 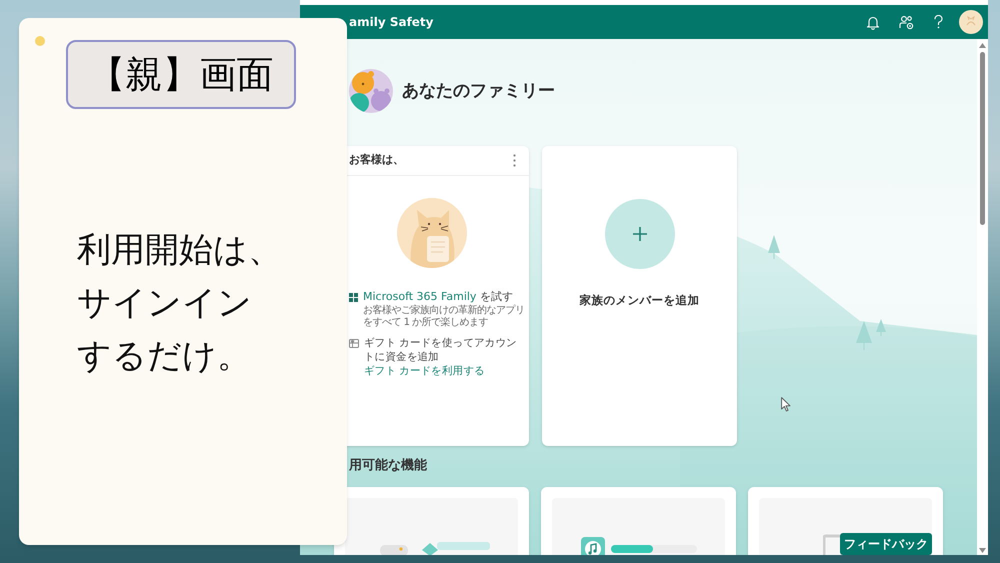 What do you see at coordinates (831, 544) in the screenshot?
I see `tablet-drawing` at bounding box center [831, 544].